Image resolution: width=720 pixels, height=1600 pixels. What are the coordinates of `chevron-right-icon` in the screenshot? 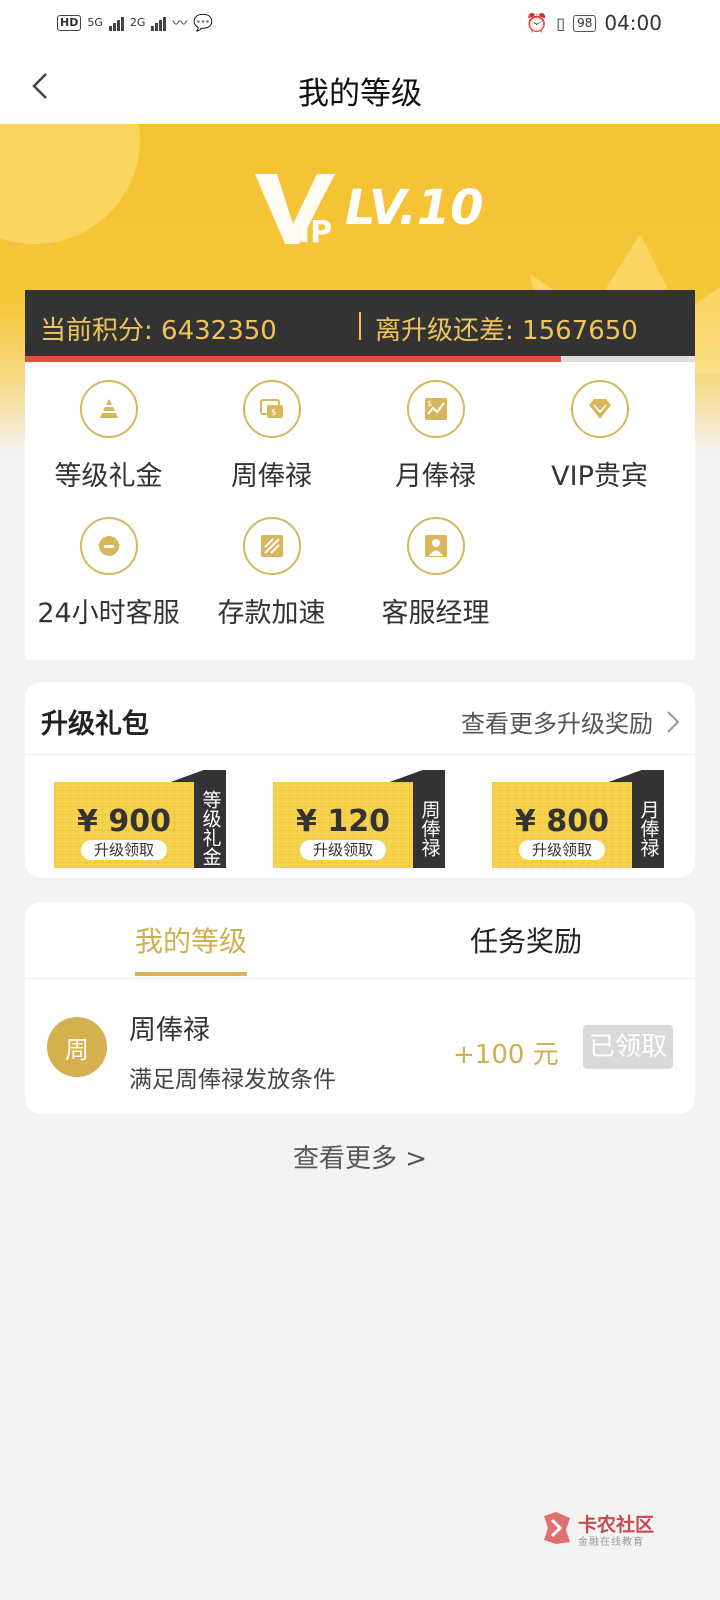 It's located at (673, 721).